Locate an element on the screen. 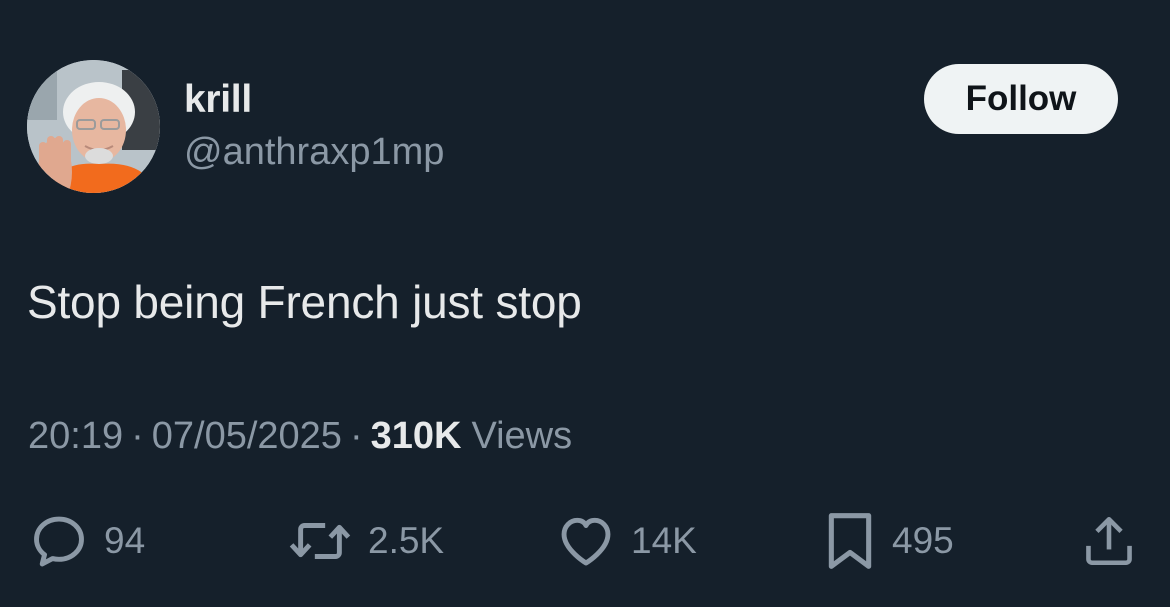  tweet-meta: 20:19 · 07/05/2025 · 310K Views is located at coordinates (300, 436).